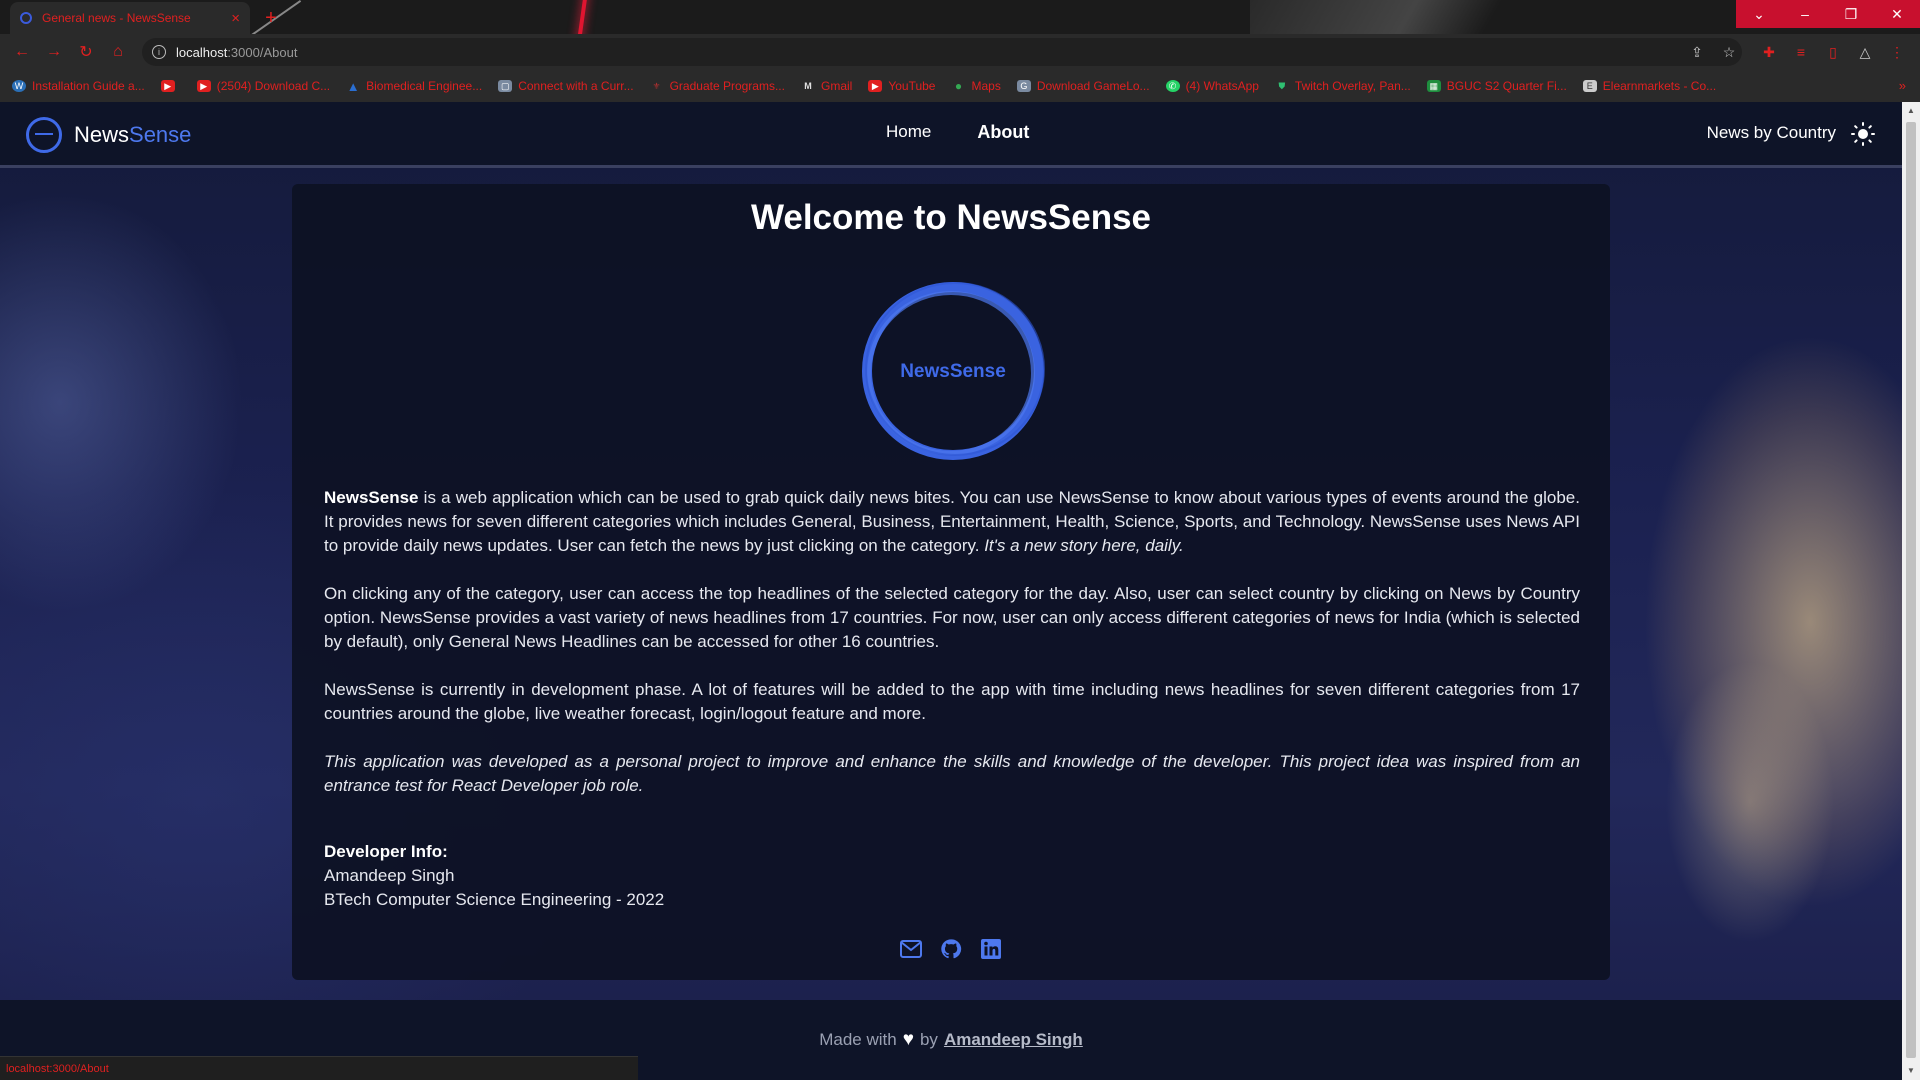  Describe the element at coordinates (908, 1039) in the screenshot. I see `heart-icon: ♥` at that location.